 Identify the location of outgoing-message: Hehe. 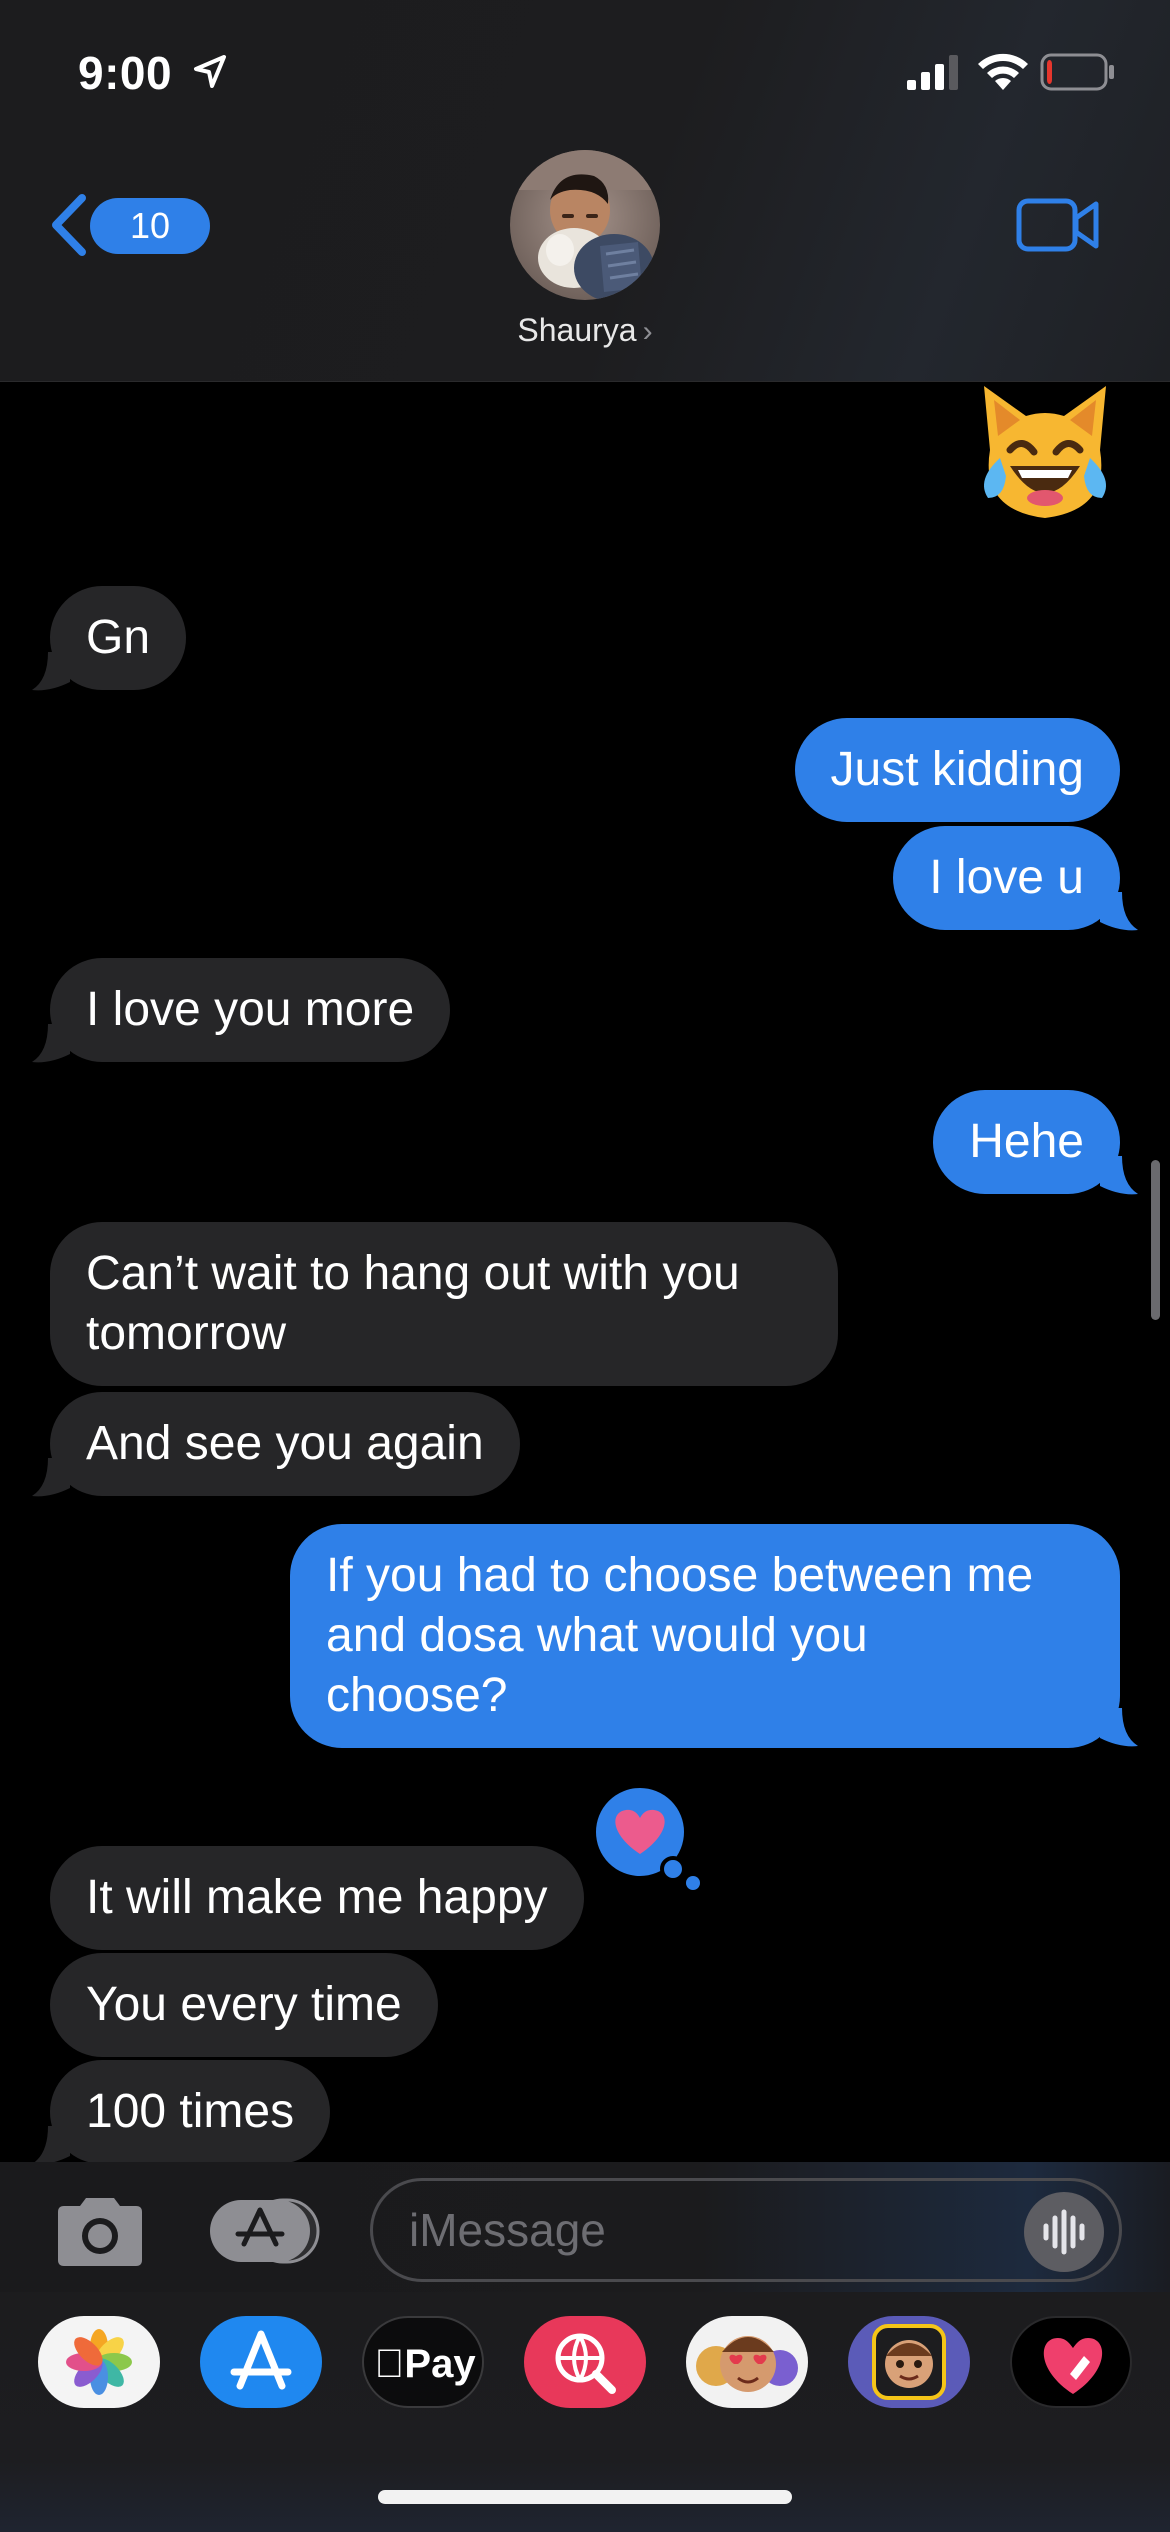
(1026, 1142).